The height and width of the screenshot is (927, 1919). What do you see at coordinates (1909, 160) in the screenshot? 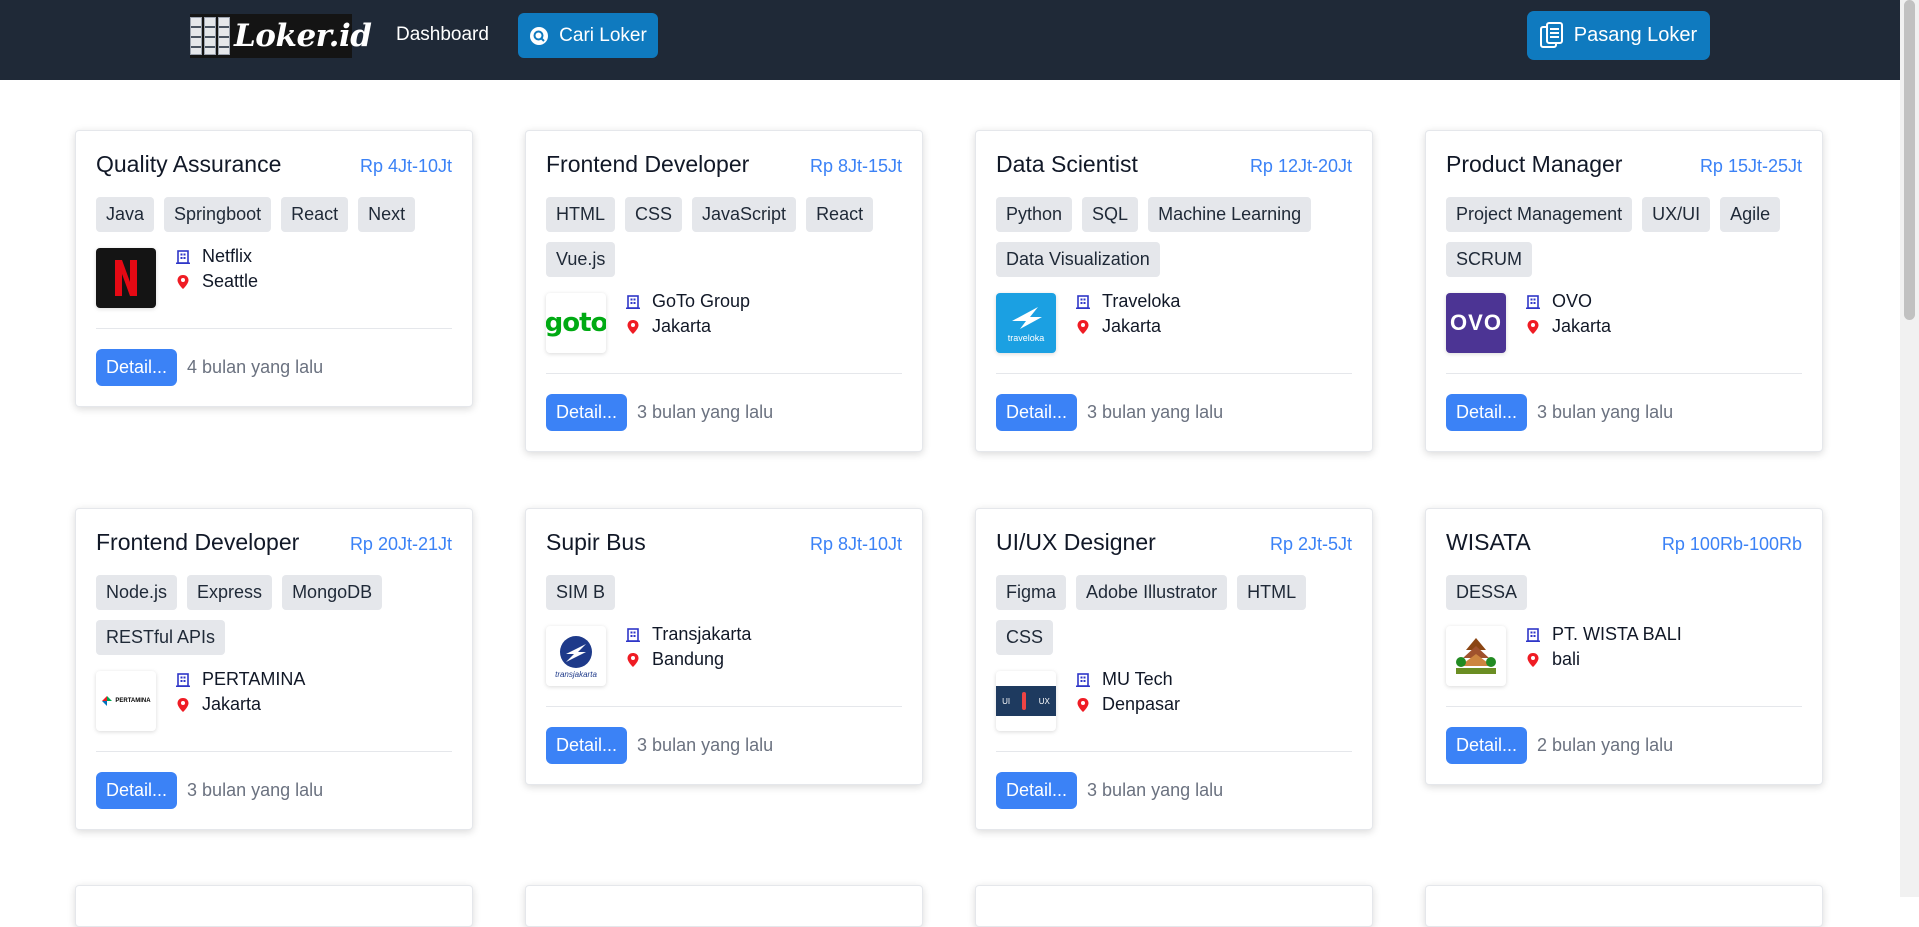
I see `scrollbar-thumb` at bounding box center [1909, 160].